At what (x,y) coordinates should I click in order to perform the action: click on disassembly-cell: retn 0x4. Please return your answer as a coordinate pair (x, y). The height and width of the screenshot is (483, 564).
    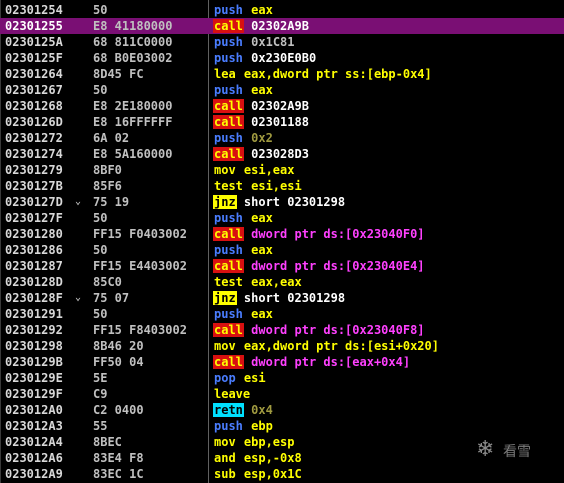
    Looking at the image, I should click on (243, 410).